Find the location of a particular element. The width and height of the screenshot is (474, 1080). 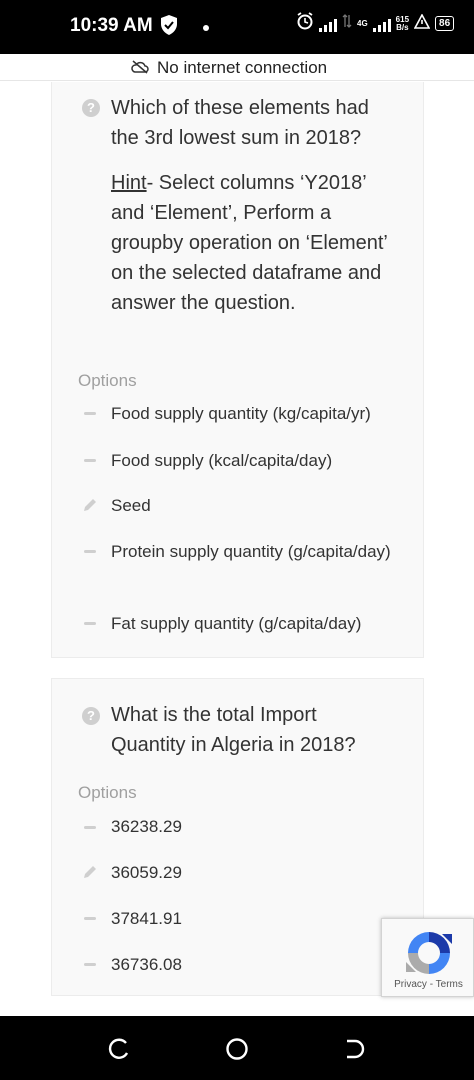

option-item: Food supply quantity (kg/capita/yr) is located at coordinates (261, 413).